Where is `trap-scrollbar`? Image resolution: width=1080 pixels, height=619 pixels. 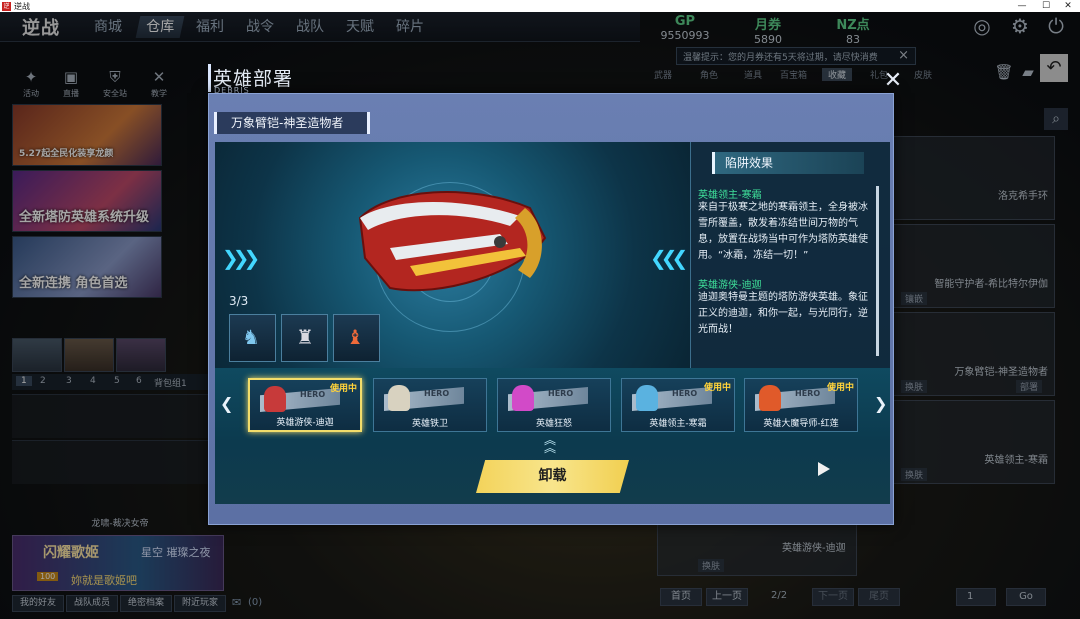
trap-scrollbar is located at coordinates (877, 271).